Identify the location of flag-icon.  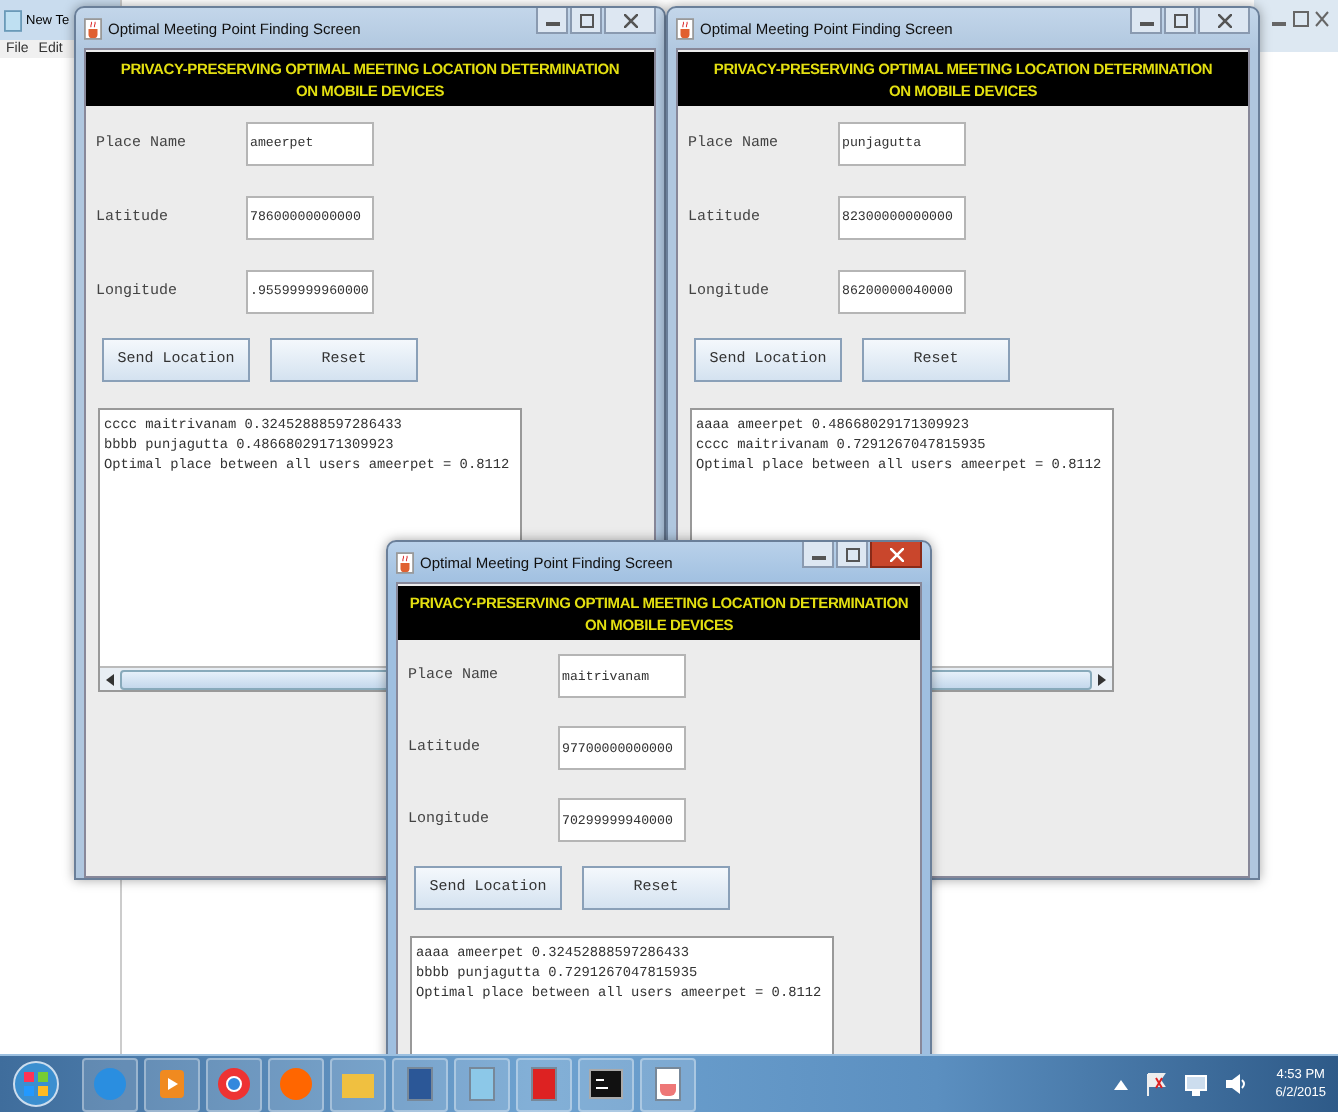
(1155, 1084).